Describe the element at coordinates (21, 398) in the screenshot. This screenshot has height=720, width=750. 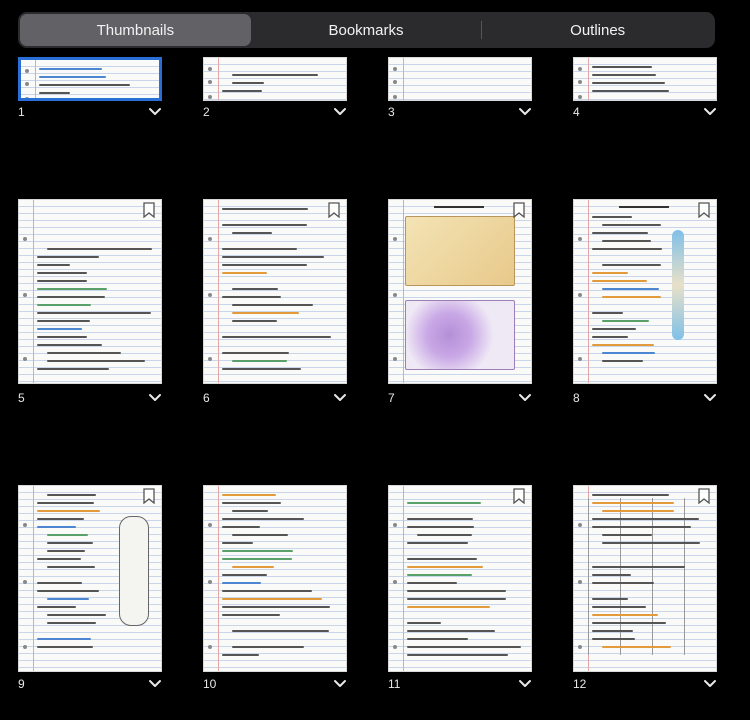
I see `page-number: 5` at that location.